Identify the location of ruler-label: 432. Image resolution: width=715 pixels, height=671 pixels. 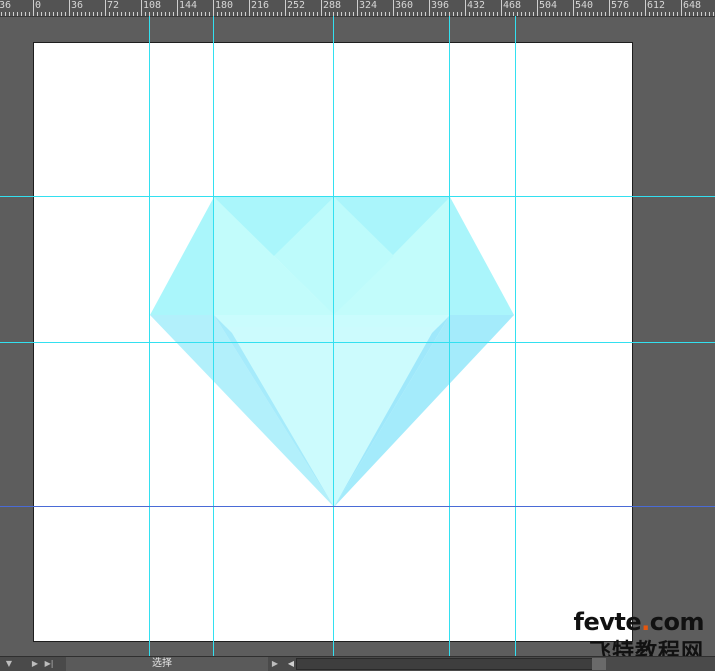
(476, 5).